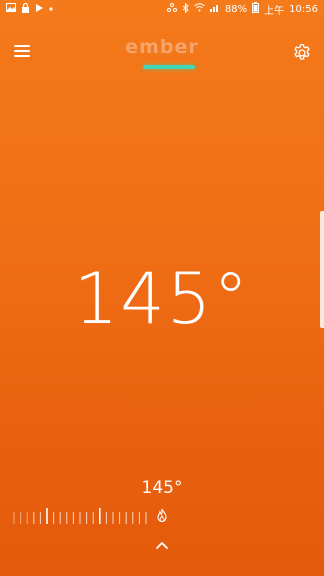 This screenshot has width=324, height=576. I want to click on ember-logo: ember, so click(162, 47).